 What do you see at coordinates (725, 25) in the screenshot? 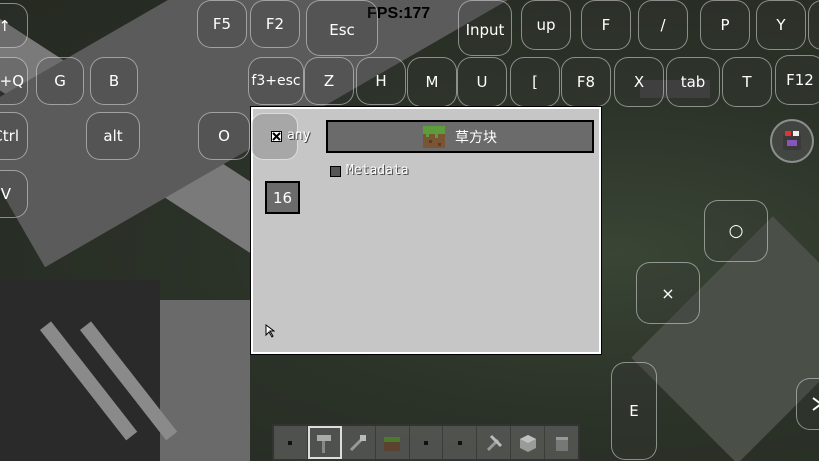
I see `p-key: P` at bounding box center [725, 25].